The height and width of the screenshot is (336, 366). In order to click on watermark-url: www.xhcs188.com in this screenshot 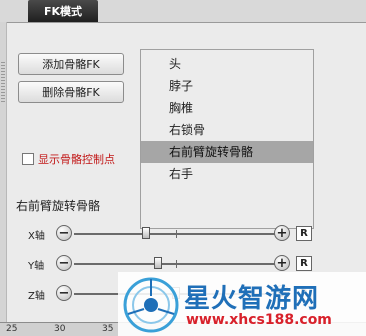, I will do `click(259, 320)`.